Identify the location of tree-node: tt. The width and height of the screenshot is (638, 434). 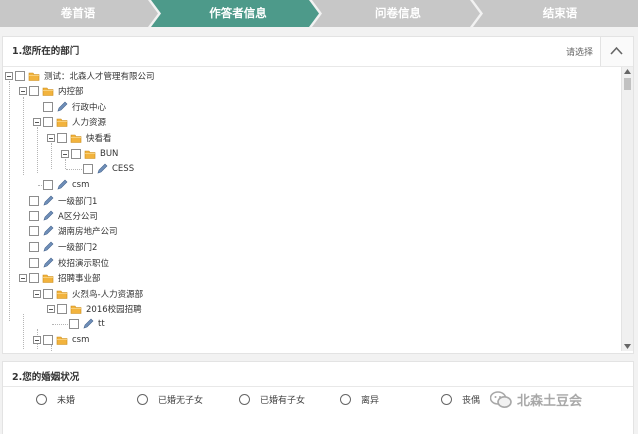
(87, 324).